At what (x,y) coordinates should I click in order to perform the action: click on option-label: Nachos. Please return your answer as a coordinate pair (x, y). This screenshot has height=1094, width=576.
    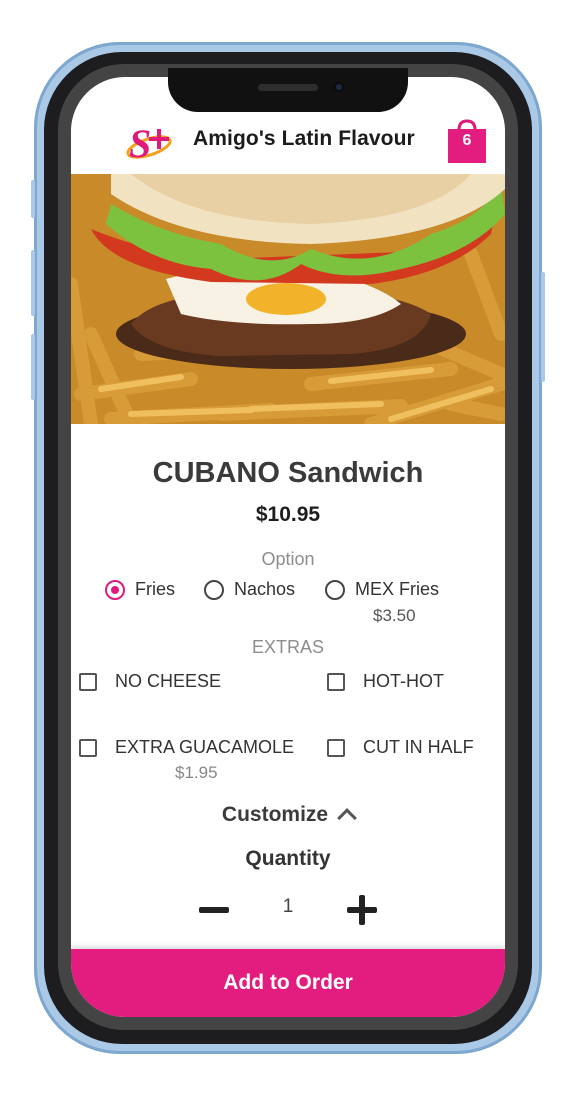
    Looking at the image, I should click on (265, 589).